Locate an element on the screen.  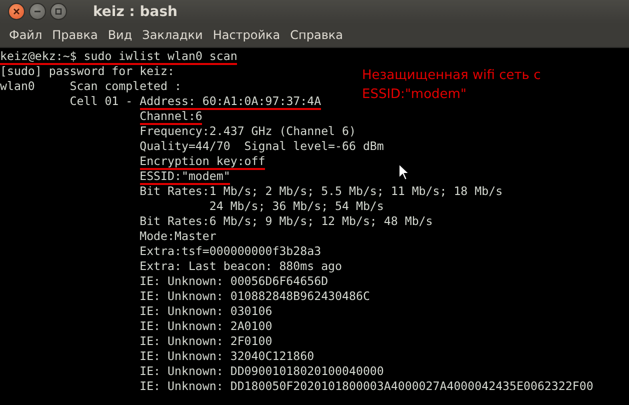
terminal-text: IE: Unknown: DD09001018020100040000 is located at coordinates (262, 371).